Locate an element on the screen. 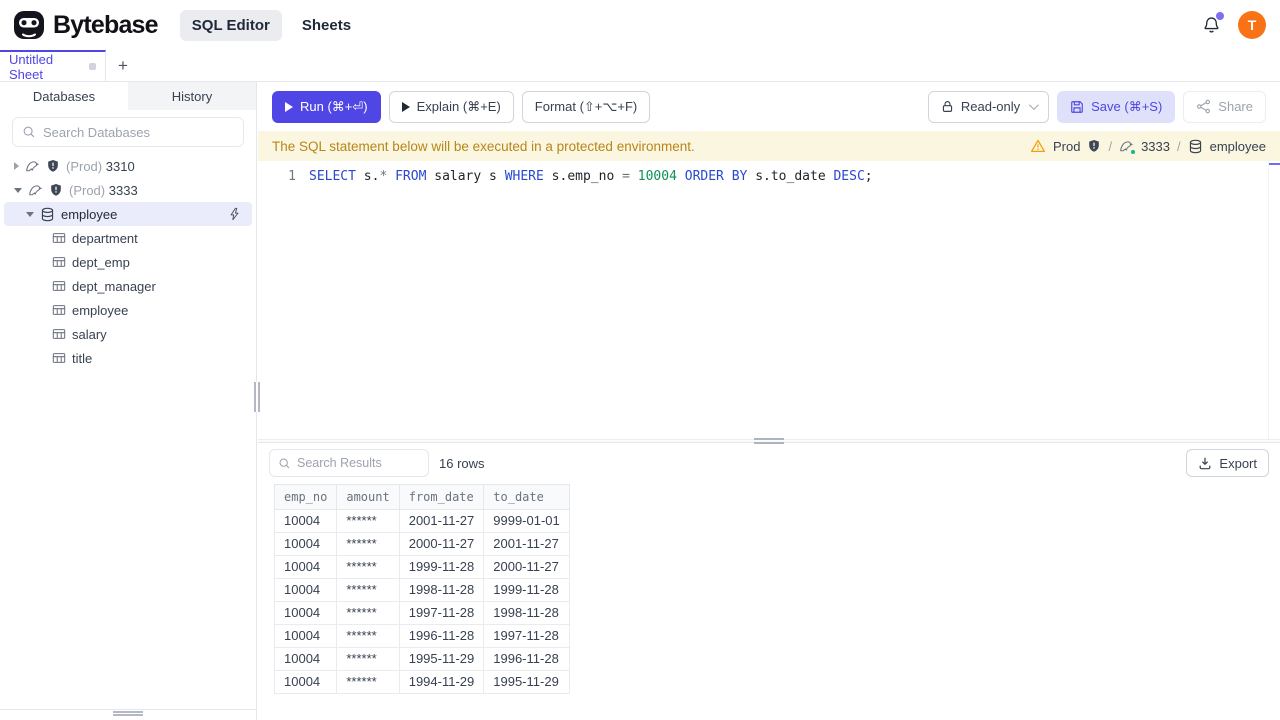 The width and height of the screenshot is (1280, 720). table-row: 10004 ****** 1997-11-28 1998-11-28 is located at coordinates (422, 612).